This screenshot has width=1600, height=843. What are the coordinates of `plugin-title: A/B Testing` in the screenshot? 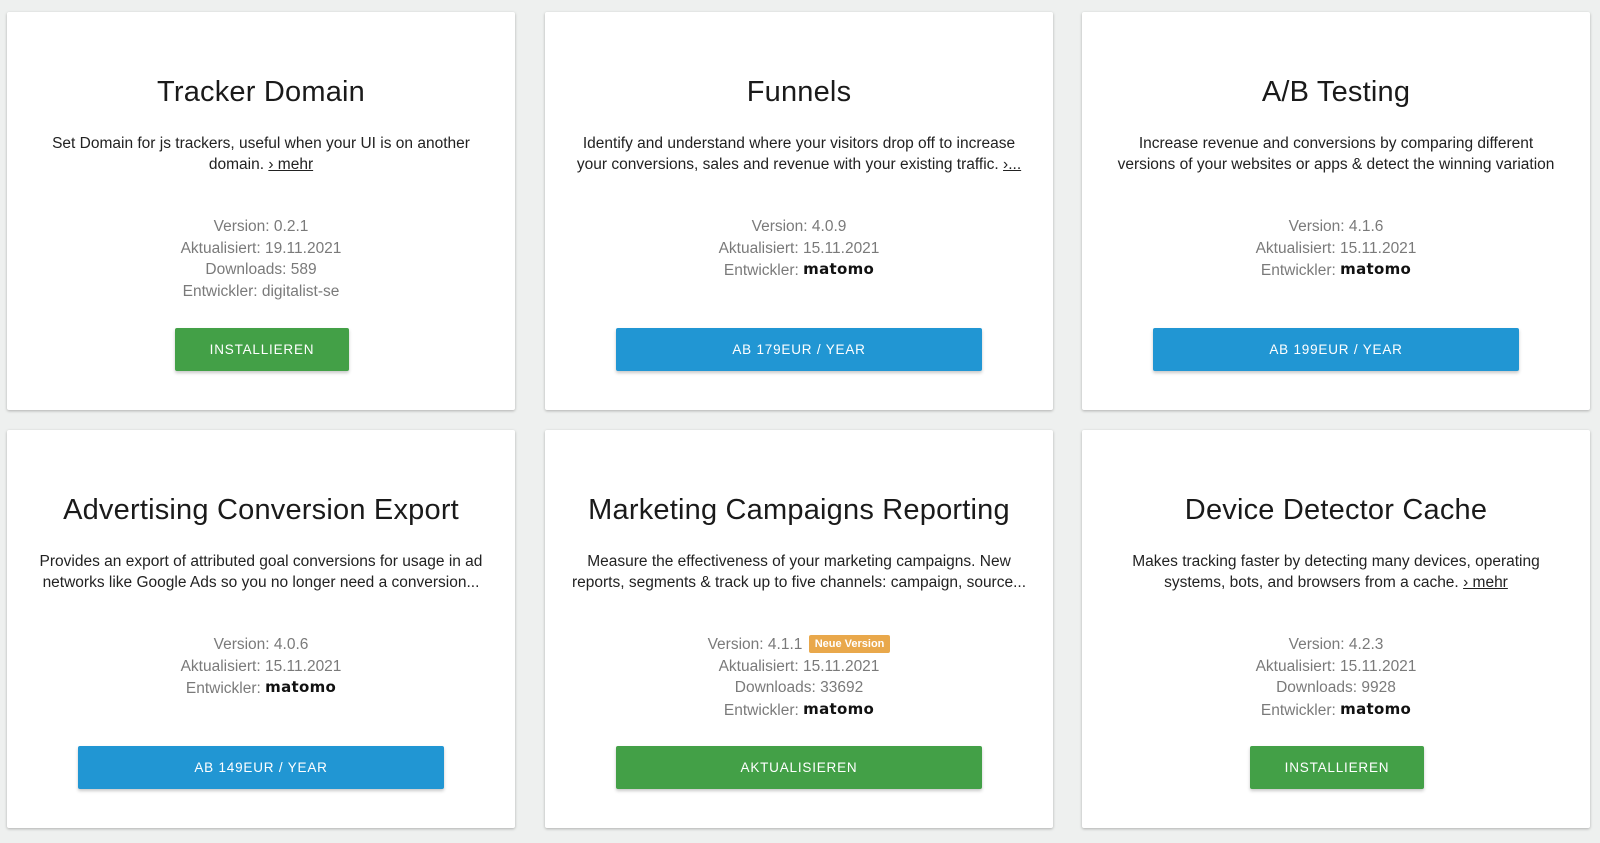 It's located at (1336, 92).